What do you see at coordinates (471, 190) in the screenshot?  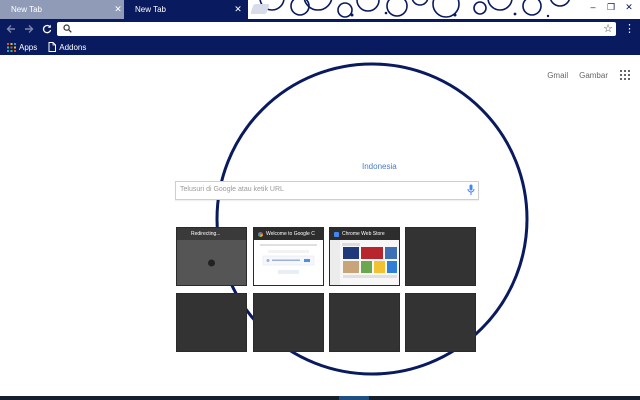 I see `microphone-icon` at bounding box center [471, 190].